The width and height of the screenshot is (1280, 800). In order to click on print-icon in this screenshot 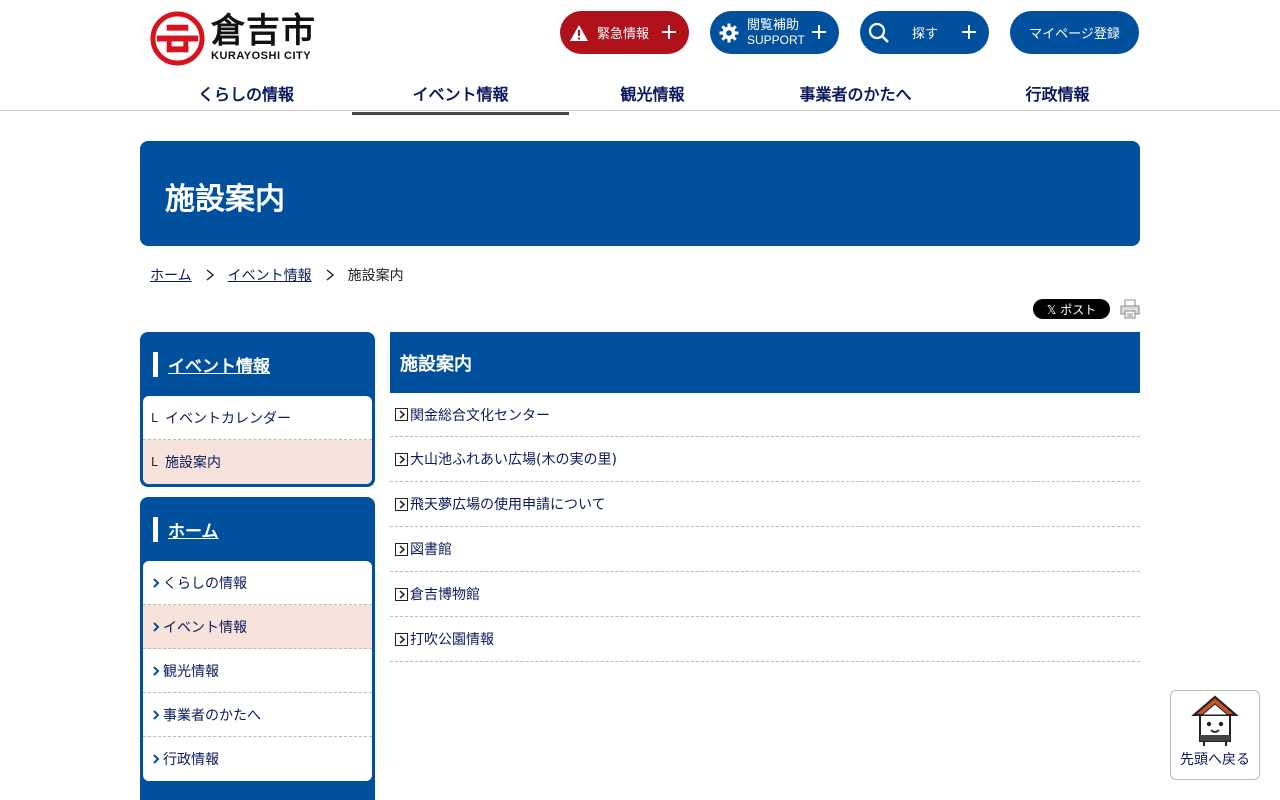, I will do `click(1130, 309)`.